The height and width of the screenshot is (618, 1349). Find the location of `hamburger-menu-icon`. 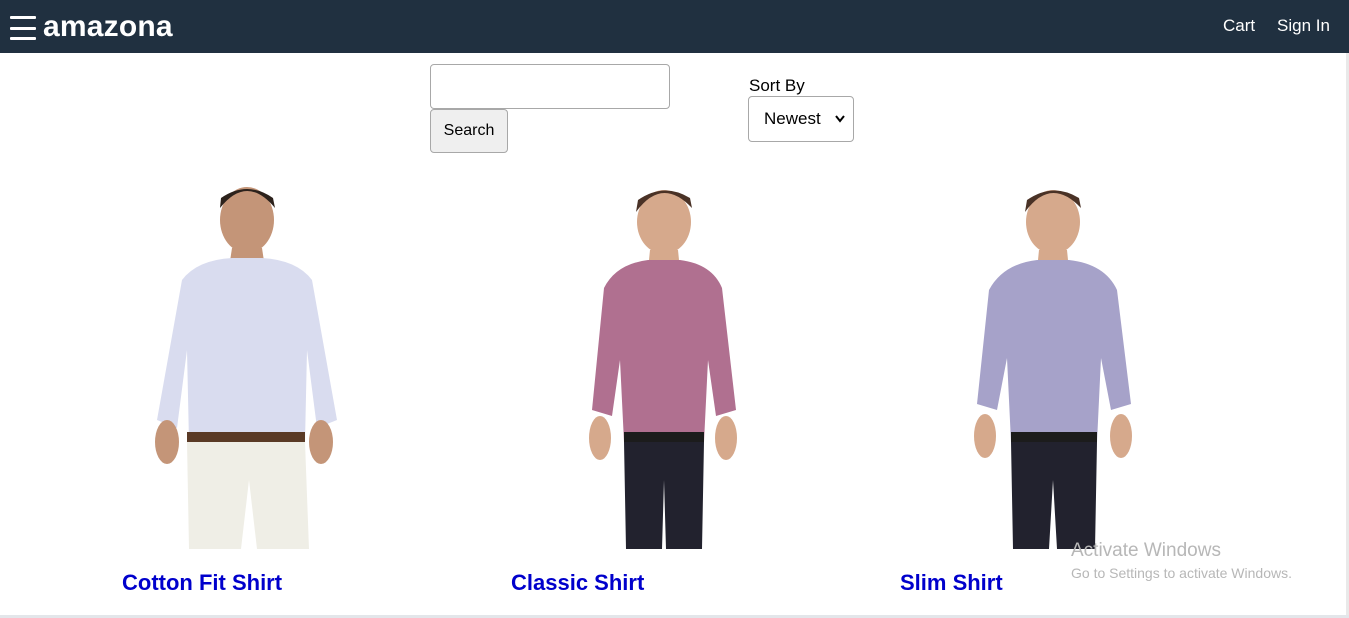

hamburger-menu-icon is located at coordinates (23, 28).